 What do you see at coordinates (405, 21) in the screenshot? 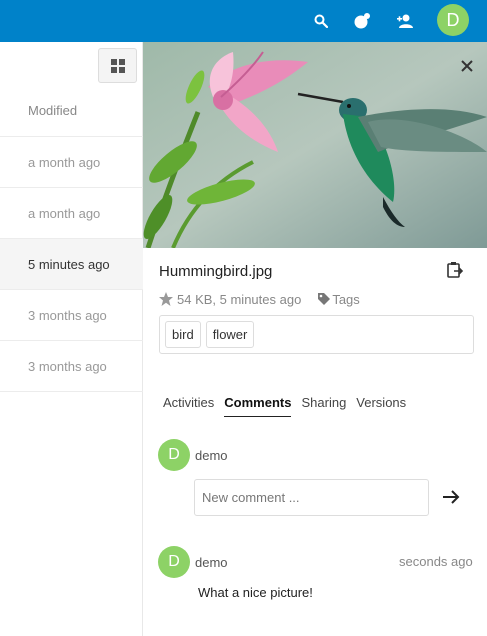
I see `contacts-icon` at bounding box center [405, 21].